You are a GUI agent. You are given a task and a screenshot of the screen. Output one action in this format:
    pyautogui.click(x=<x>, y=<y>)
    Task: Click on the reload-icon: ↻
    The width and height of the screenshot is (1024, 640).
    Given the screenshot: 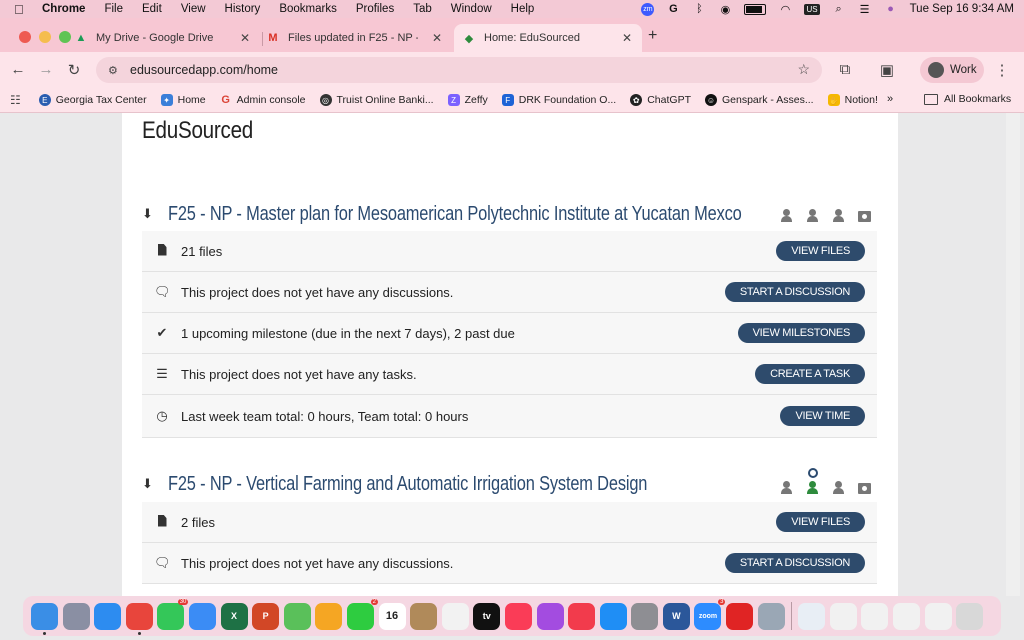 What is the action you would take?
    pyautogui.click(x=74, y=70)
    